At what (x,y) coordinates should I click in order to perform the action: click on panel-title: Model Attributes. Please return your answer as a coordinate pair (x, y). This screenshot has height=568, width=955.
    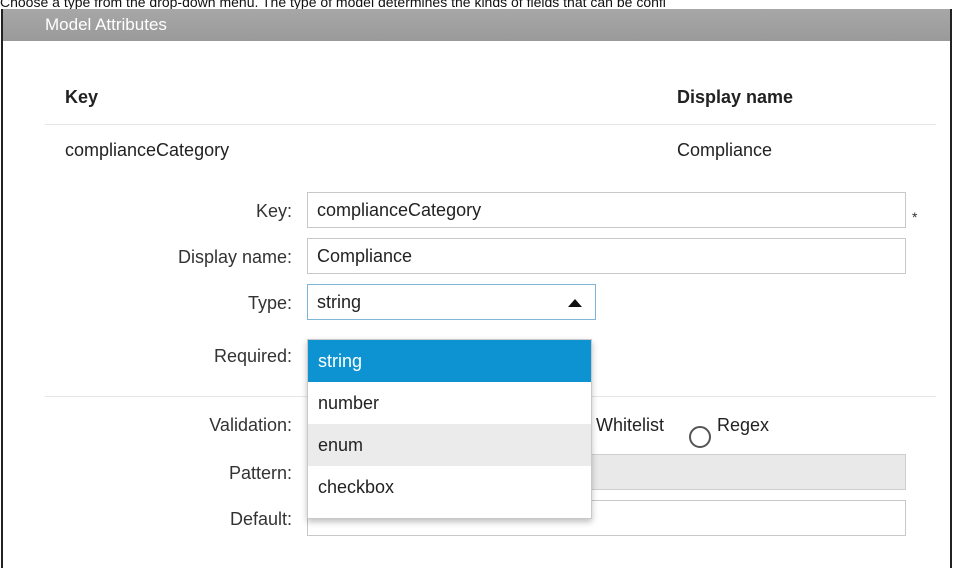
    Looking at the image, I should click on (476, 25).